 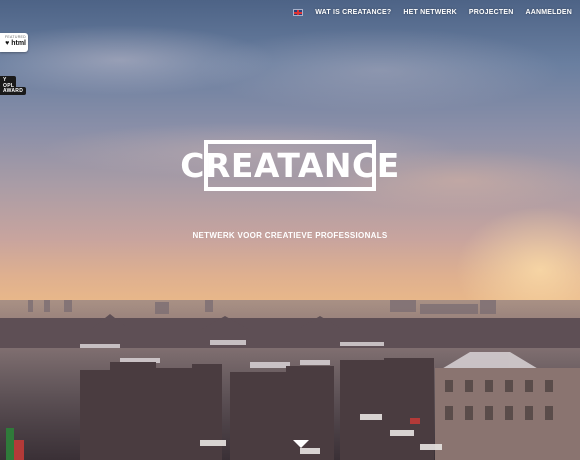 I want to click on award-tag-bottom: AWARD, so click(x=13, y=91).